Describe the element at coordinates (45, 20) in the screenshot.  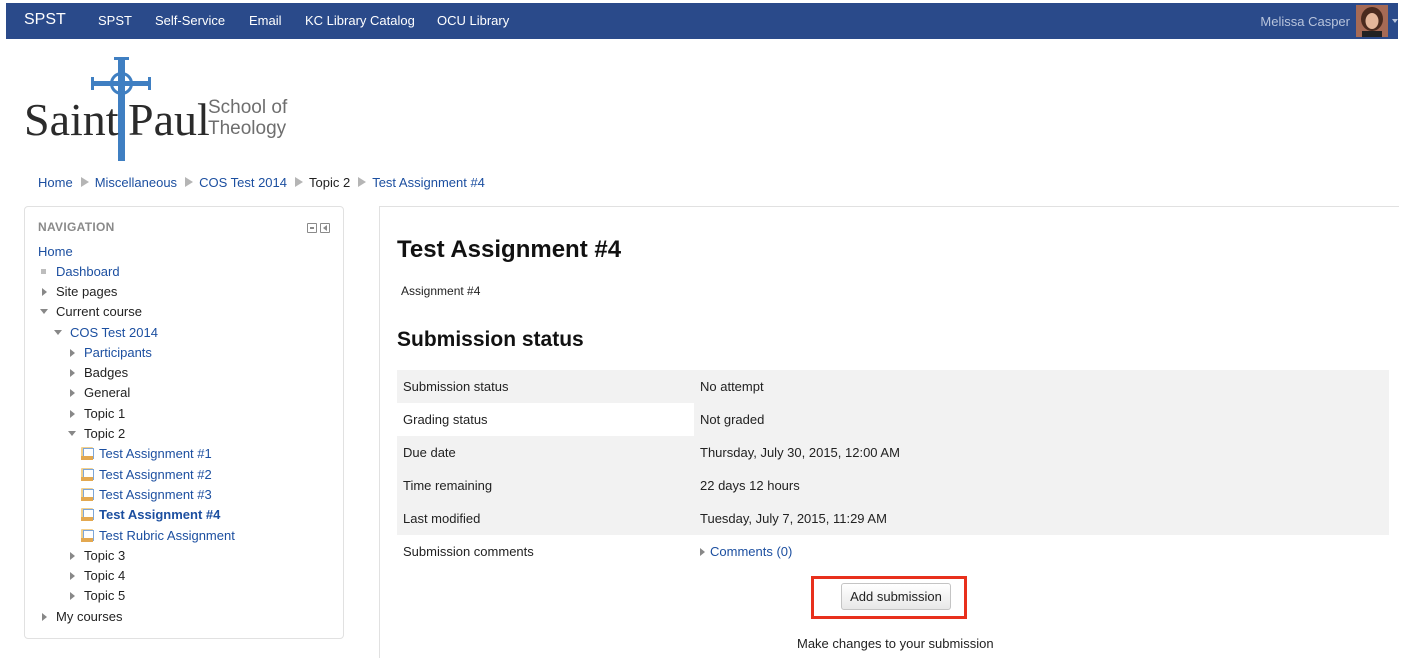
I see `brand-link: SPST` at that location.